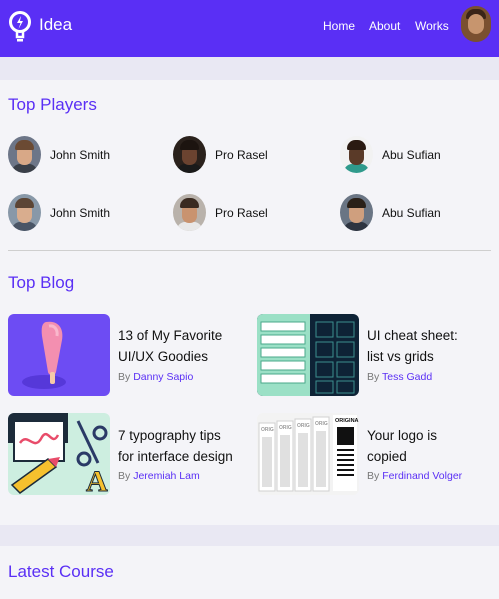 The width and height of the screenshot is (499, 599). What do you see at coordinates (387, 456) in the screenshot?
I see `blog-title-line: copied` at bounding box center [387, 456].